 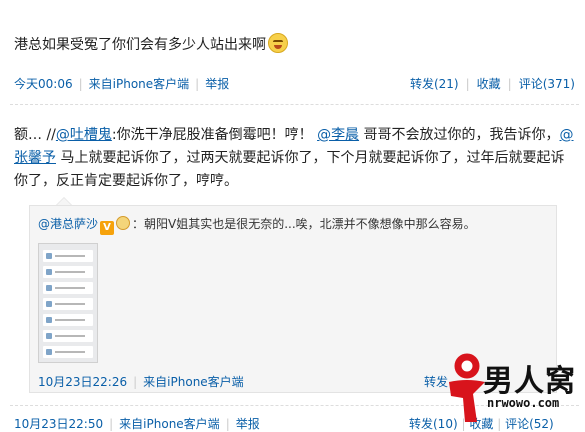 What do you see at coordinates (43, 84) in the screenshot?
I see `post-time-link: 今天00:06` at bounding box center [43, 84].